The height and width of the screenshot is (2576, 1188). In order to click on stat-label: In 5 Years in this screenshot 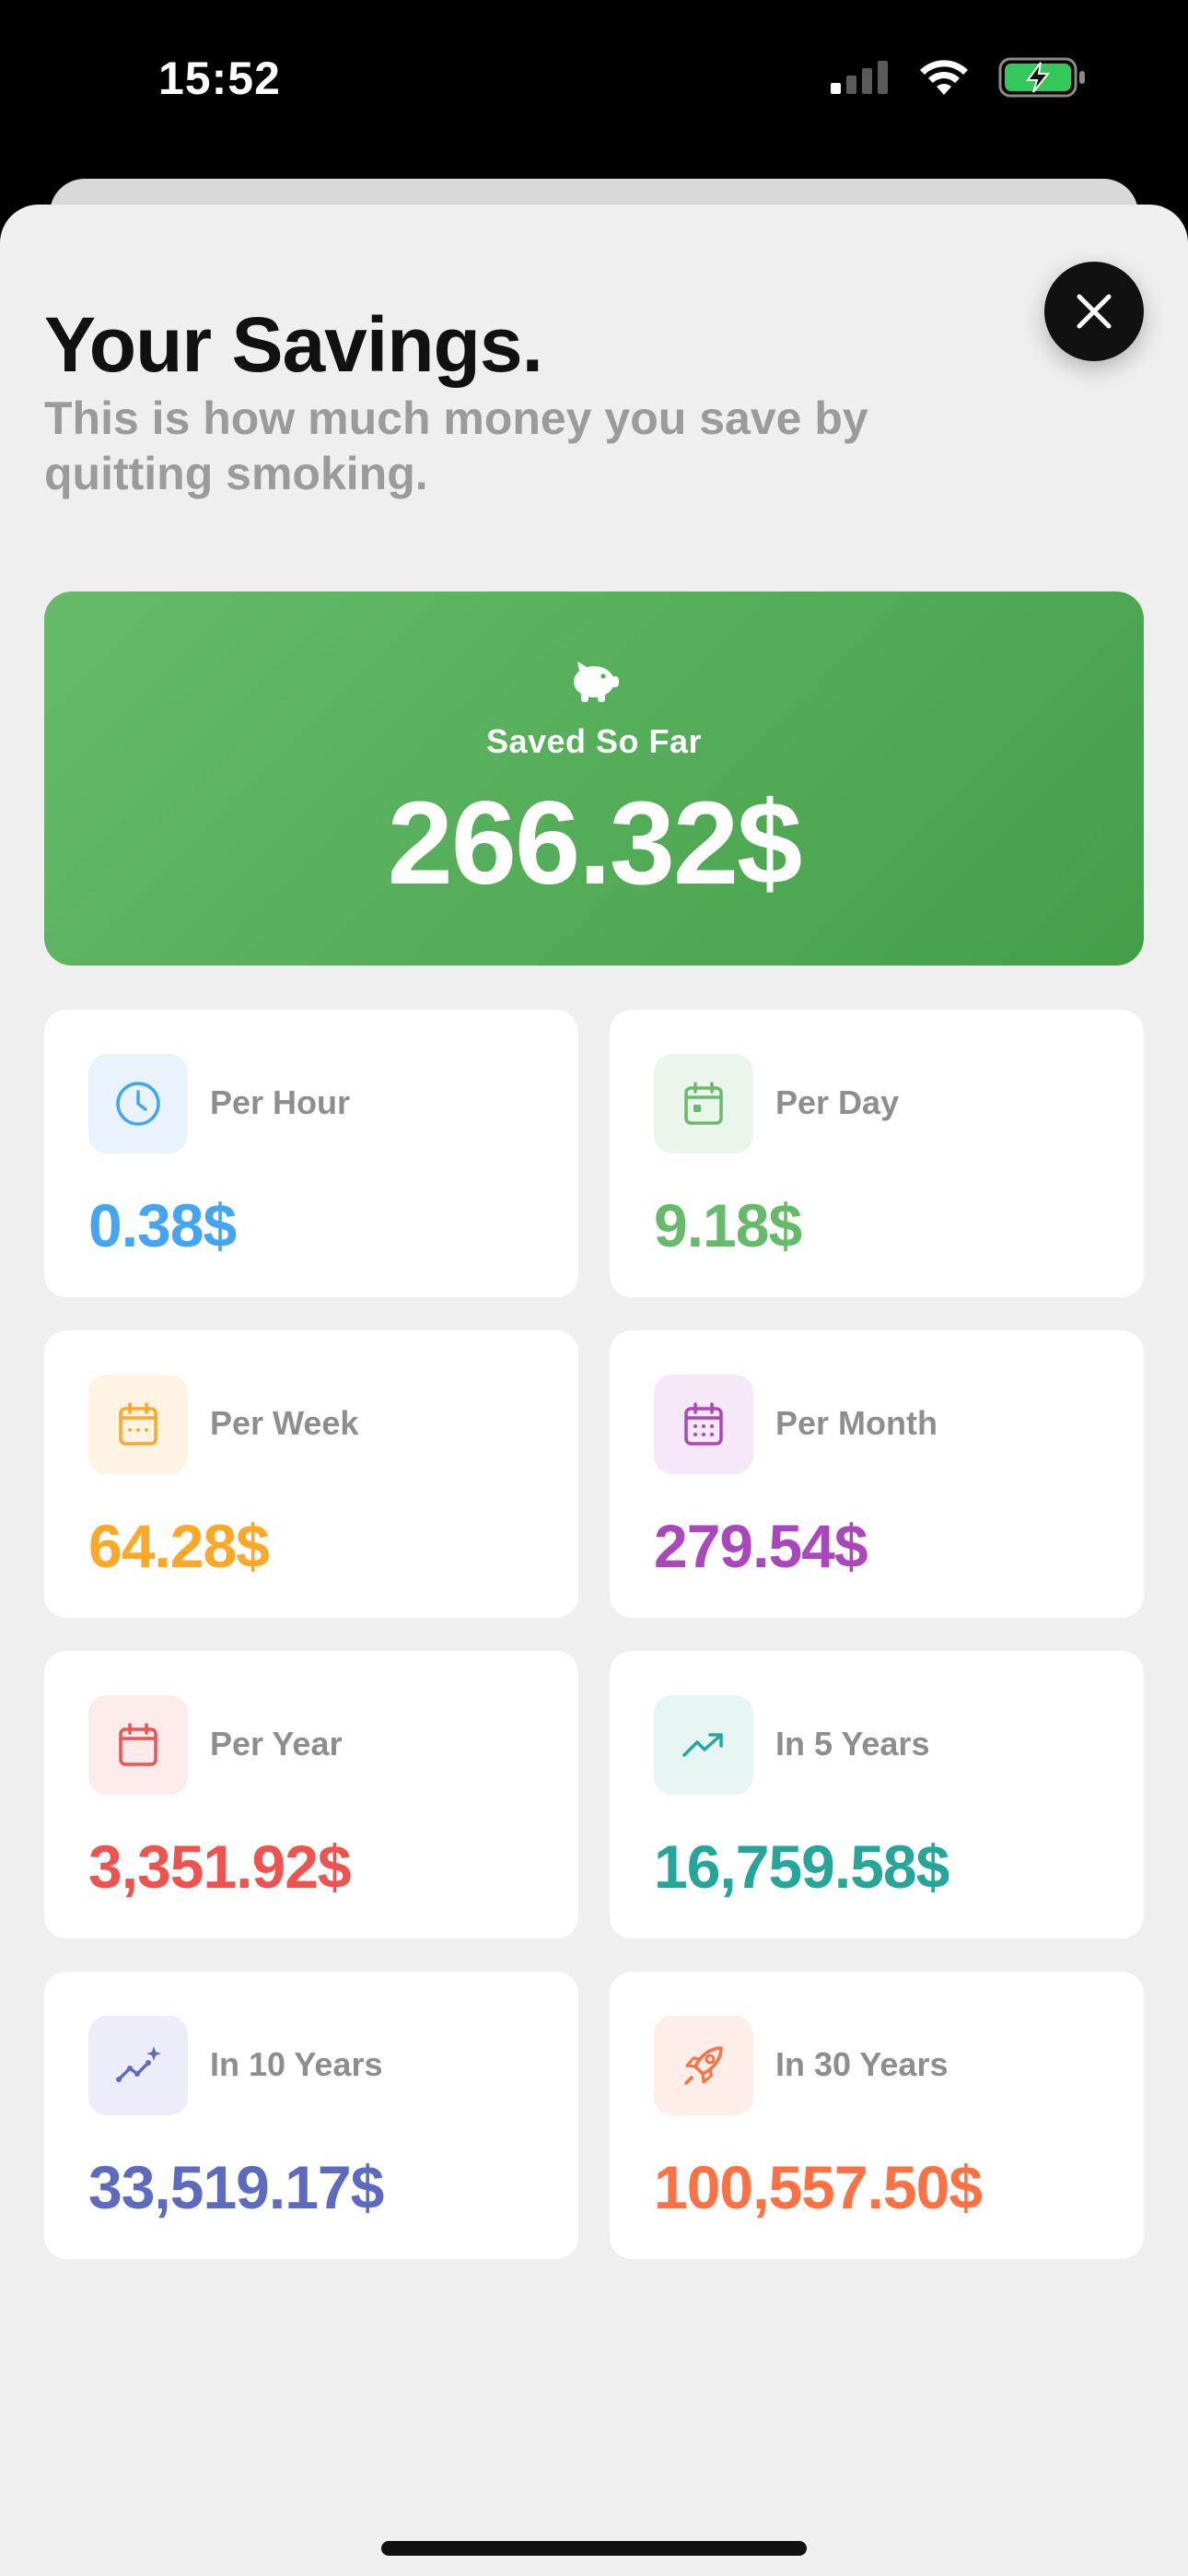, I will do `click(852, 1743)`.